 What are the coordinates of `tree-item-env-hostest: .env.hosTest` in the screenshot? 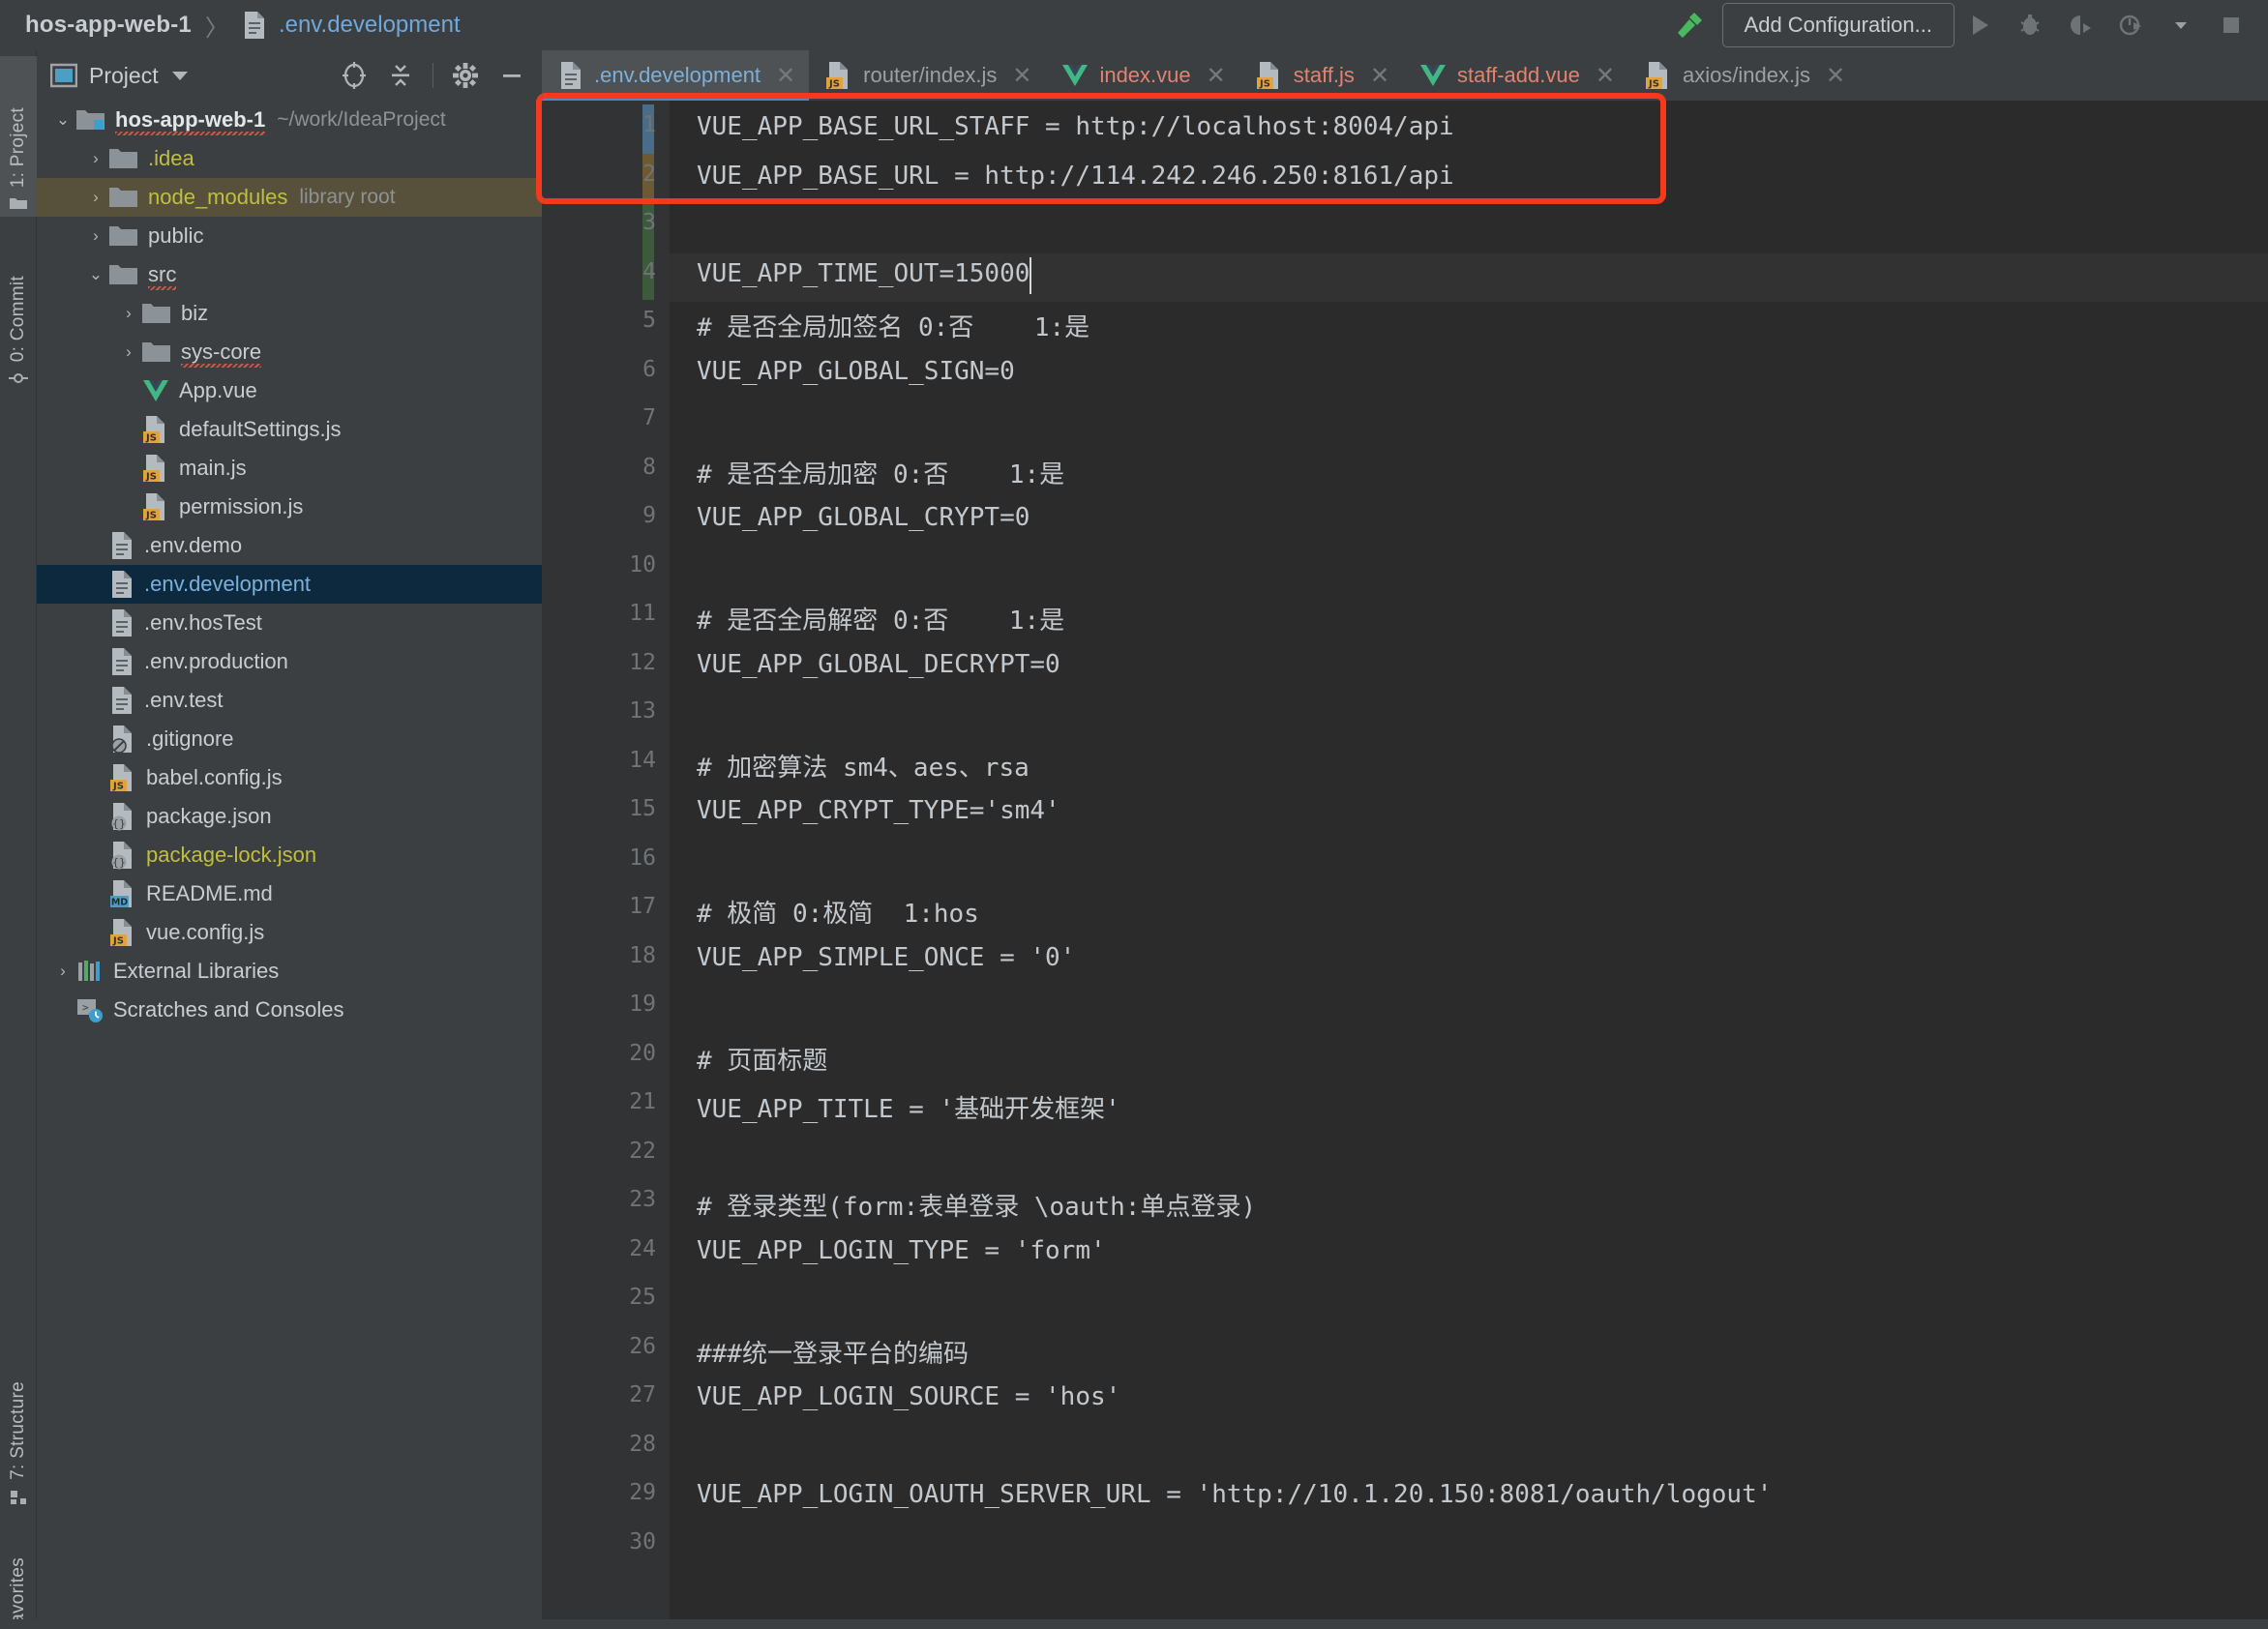 It's located at (289, 623).